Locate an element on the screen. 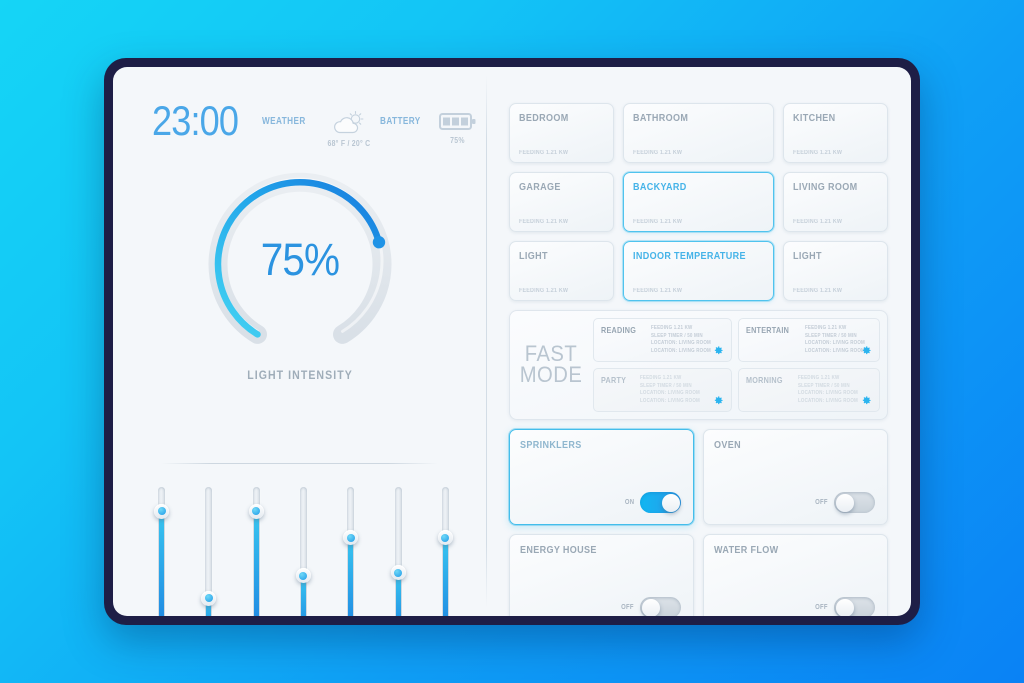 The image size is (1024, 683). slider-bank is located at coordinates (303, 551).